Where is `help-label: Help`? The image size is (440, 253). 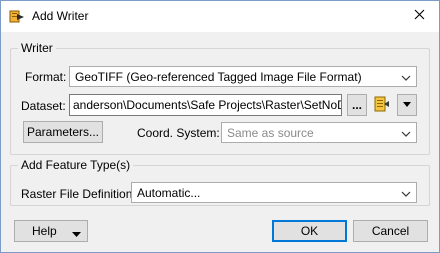
help-label: Help is located at coordinates (44, 231).